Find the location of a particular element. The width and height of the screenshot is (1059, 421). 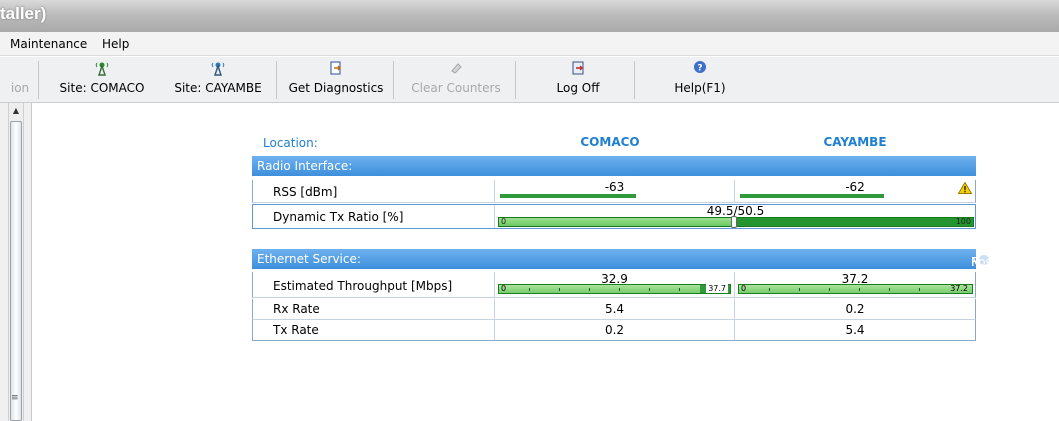

rx-rate-cell-cayambe: 0.2 is located at coordinates (854, 309).